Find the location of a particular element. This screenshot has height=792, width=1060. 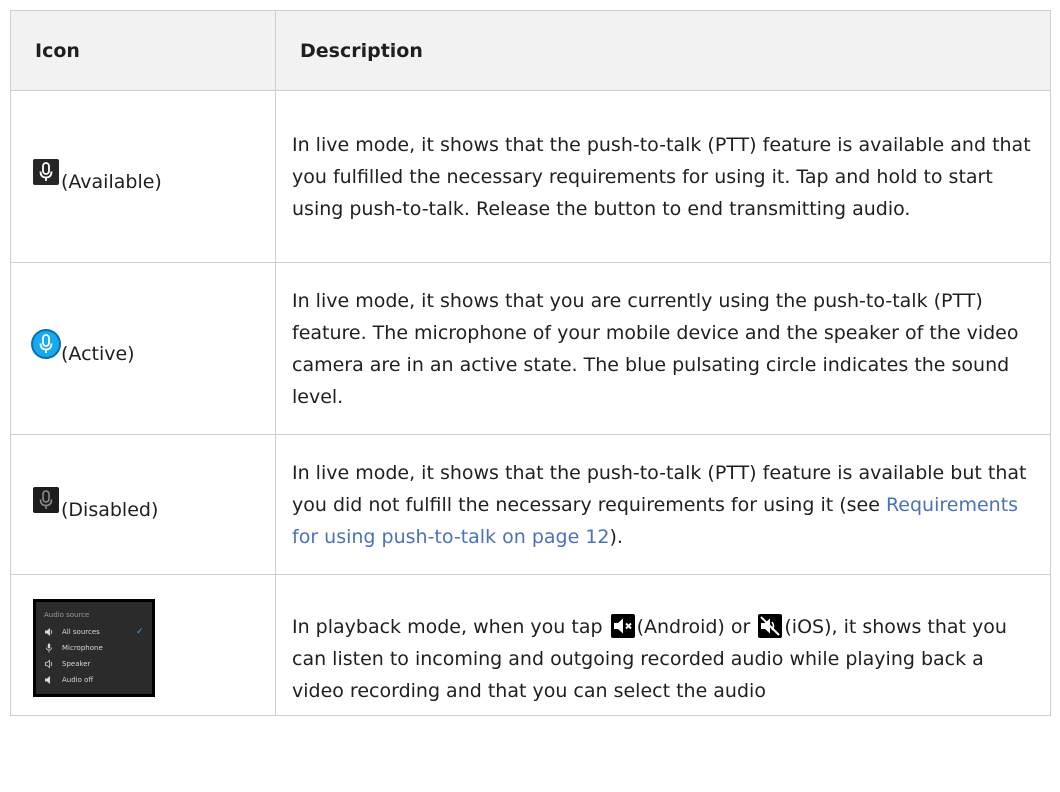

audio-option-all-sources: All sources ✓ is located at coordinates (95, 632).